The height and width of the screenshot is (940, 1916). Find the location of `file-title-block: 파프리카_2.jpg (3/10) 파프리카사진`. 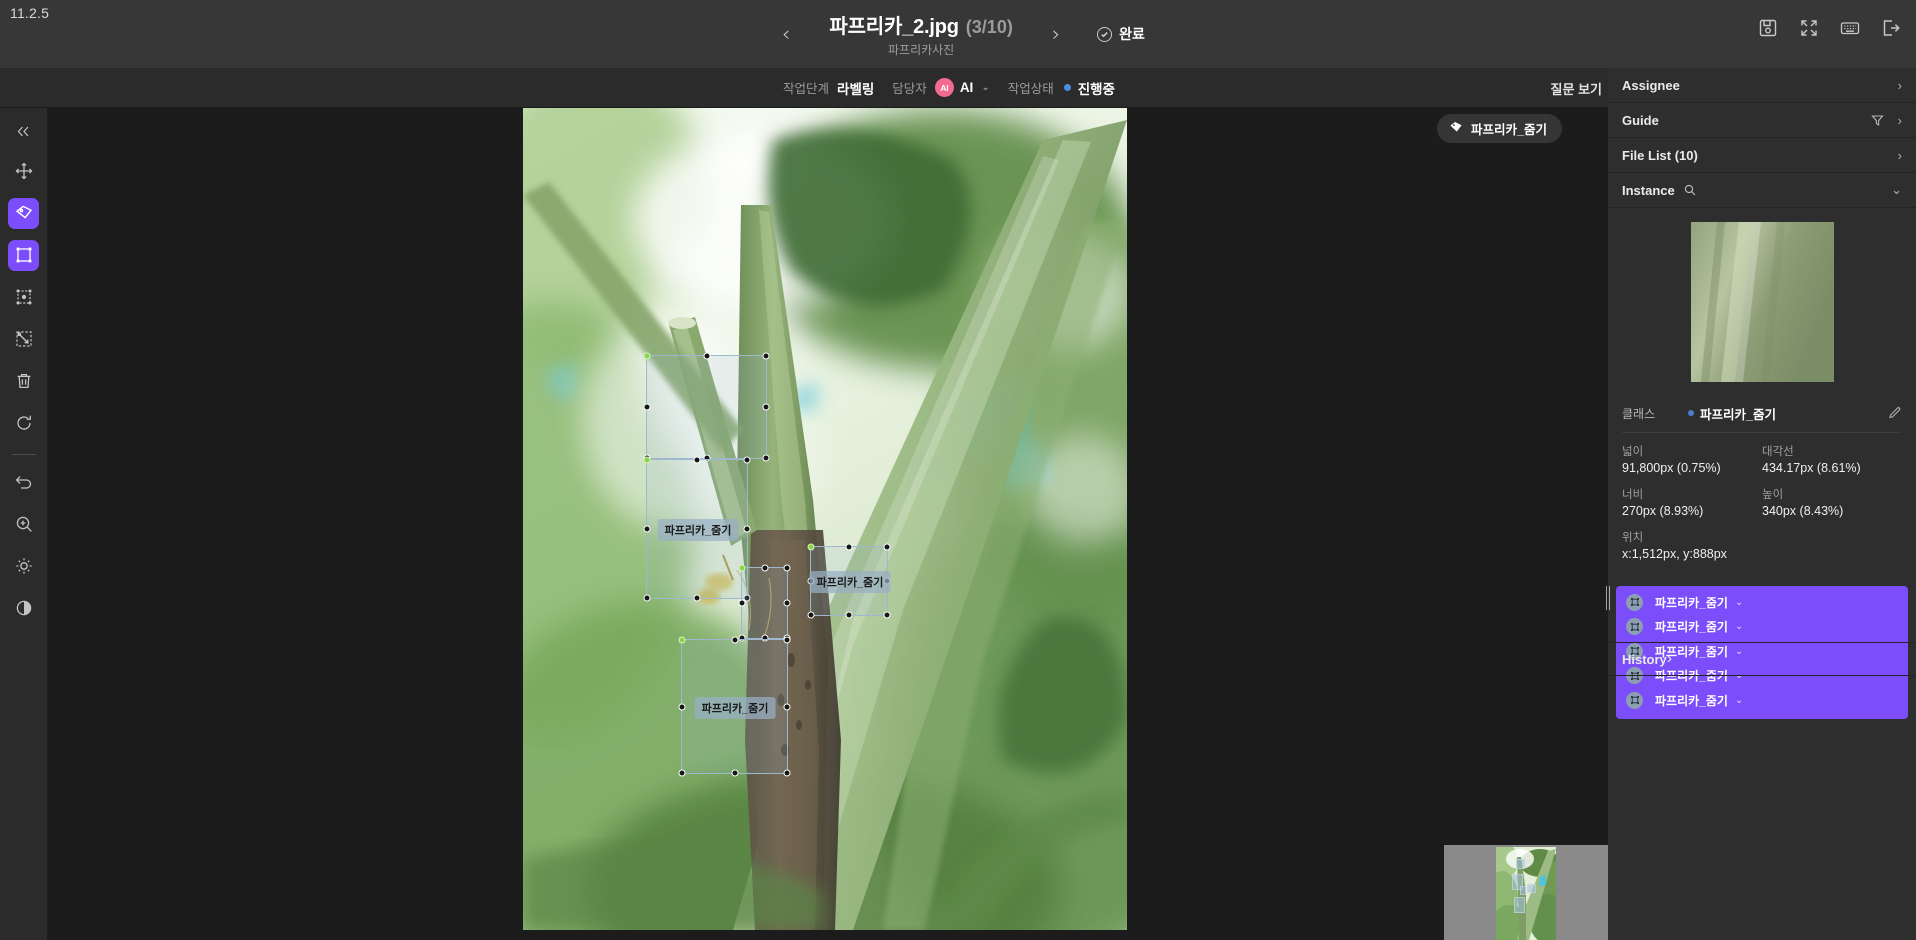

file-title-block: 파프리카_2.jpg (3/10) 파프리카사진 is located at coordinates (921, 34).